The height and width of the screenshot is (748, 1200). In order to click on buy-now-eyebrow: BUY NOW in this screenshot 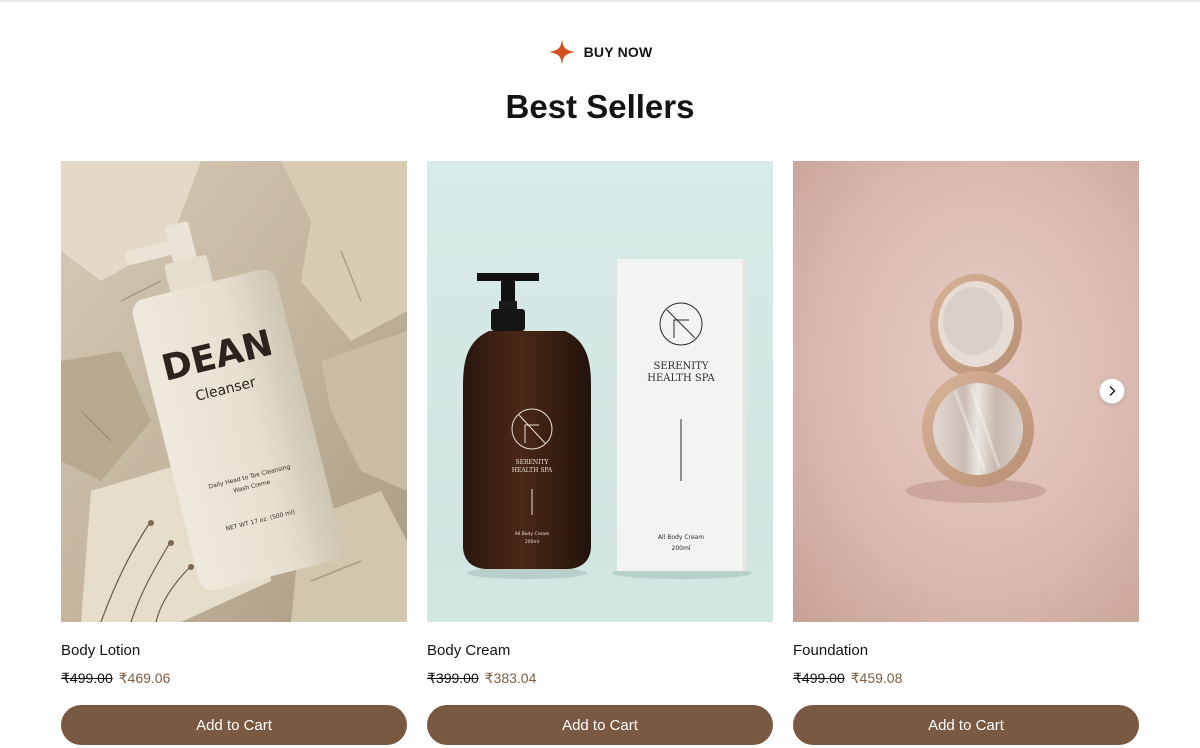, I will do `click(600, 52)`.